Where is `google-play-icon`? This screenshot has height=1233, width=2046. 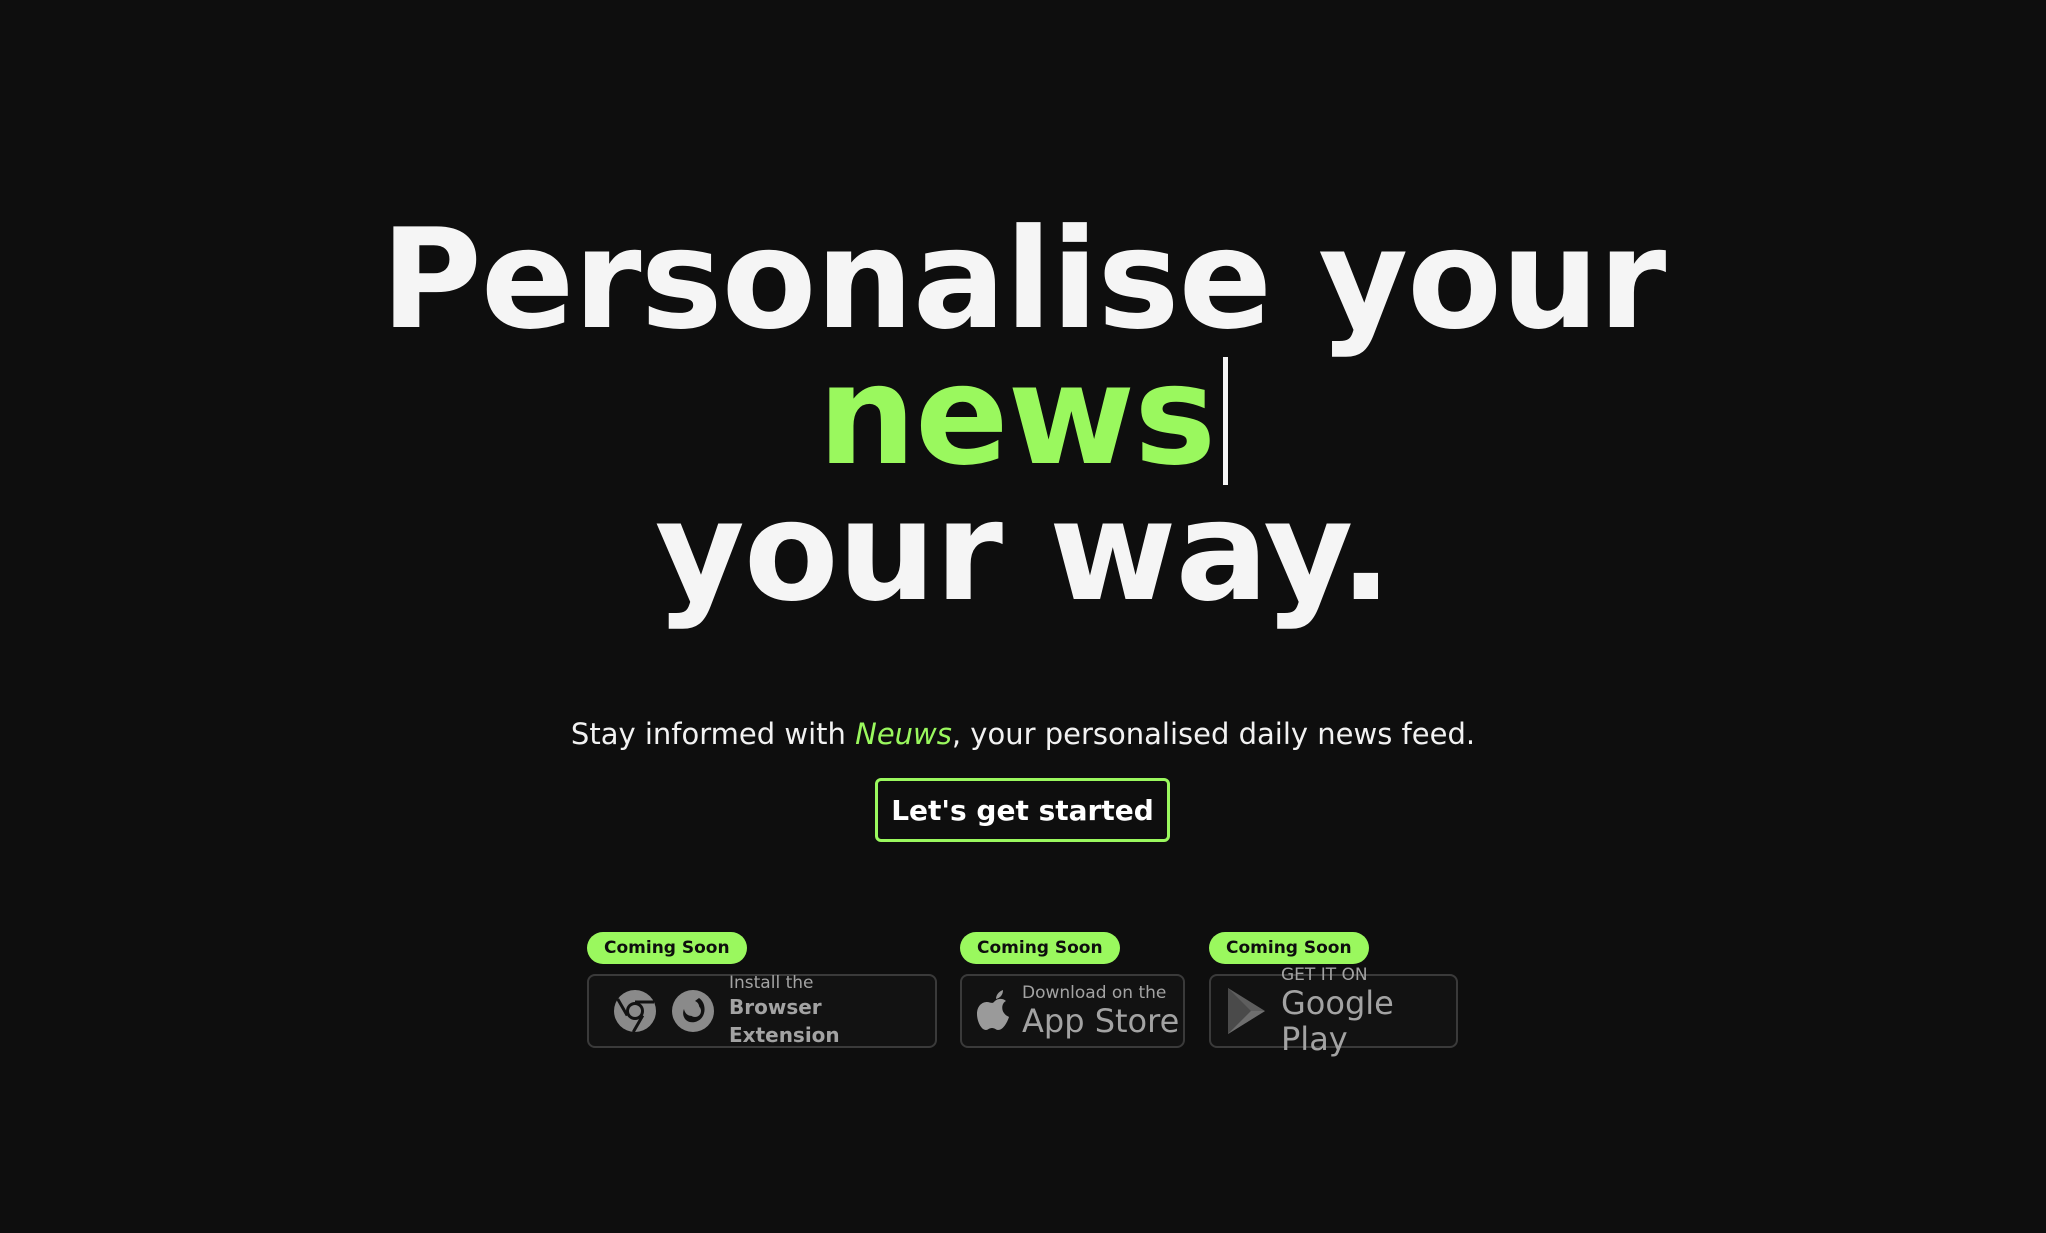
google-play-icon is located at coordinates (1247, 1011).